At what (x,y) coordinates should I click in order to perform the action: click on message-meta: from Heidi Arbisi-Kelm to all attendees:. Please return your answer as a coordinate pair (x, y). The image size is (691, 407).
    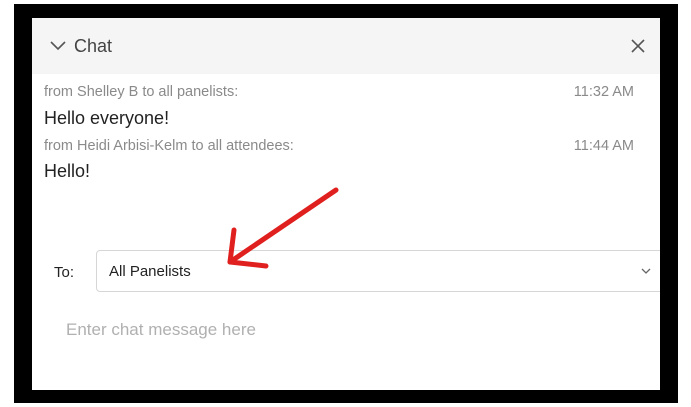
    Looking at the image, I should click on (169, 146).